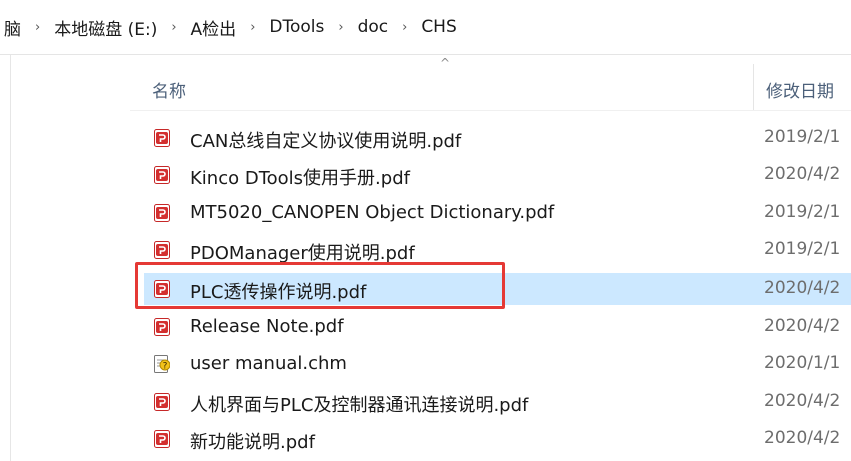 Image resolution: width=851 pixels, height=461 pixels. I want to click on column-header-name: ^ 名称, so click(441, 83).